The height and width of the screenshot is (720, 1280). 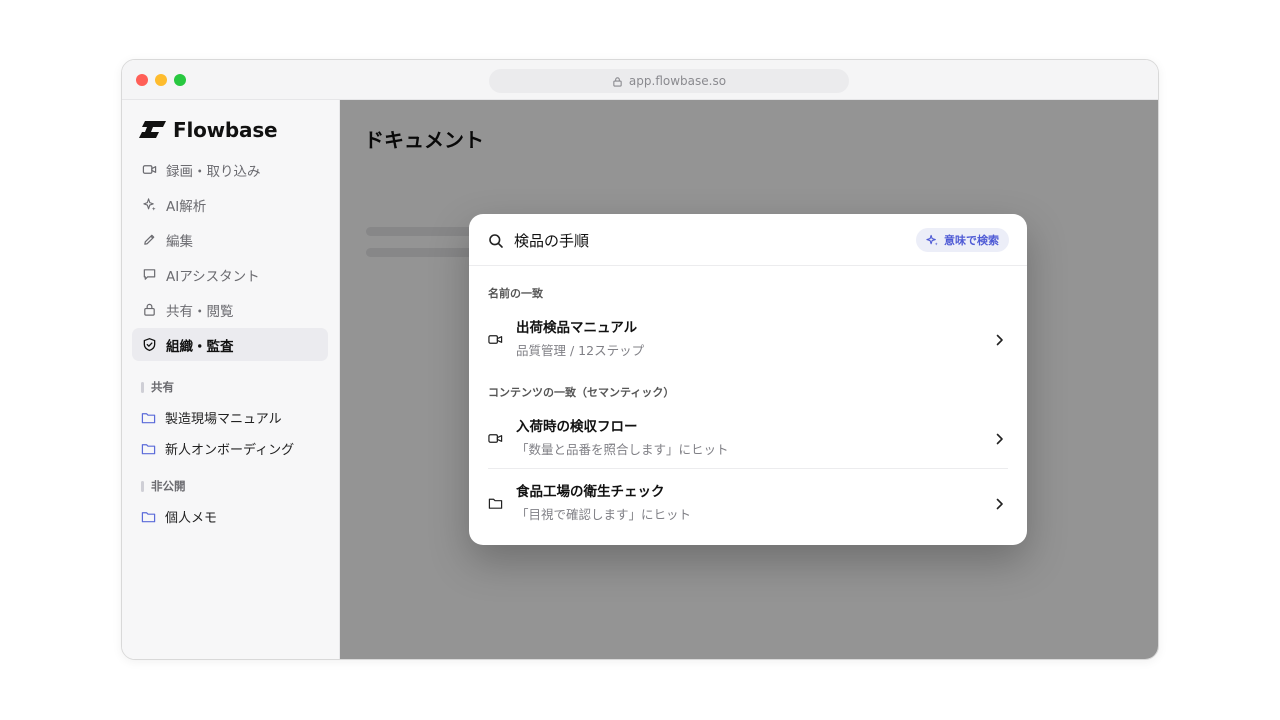 I want to click on sidebar-item-organization: 組織・監査, so click(x=230, y=344).